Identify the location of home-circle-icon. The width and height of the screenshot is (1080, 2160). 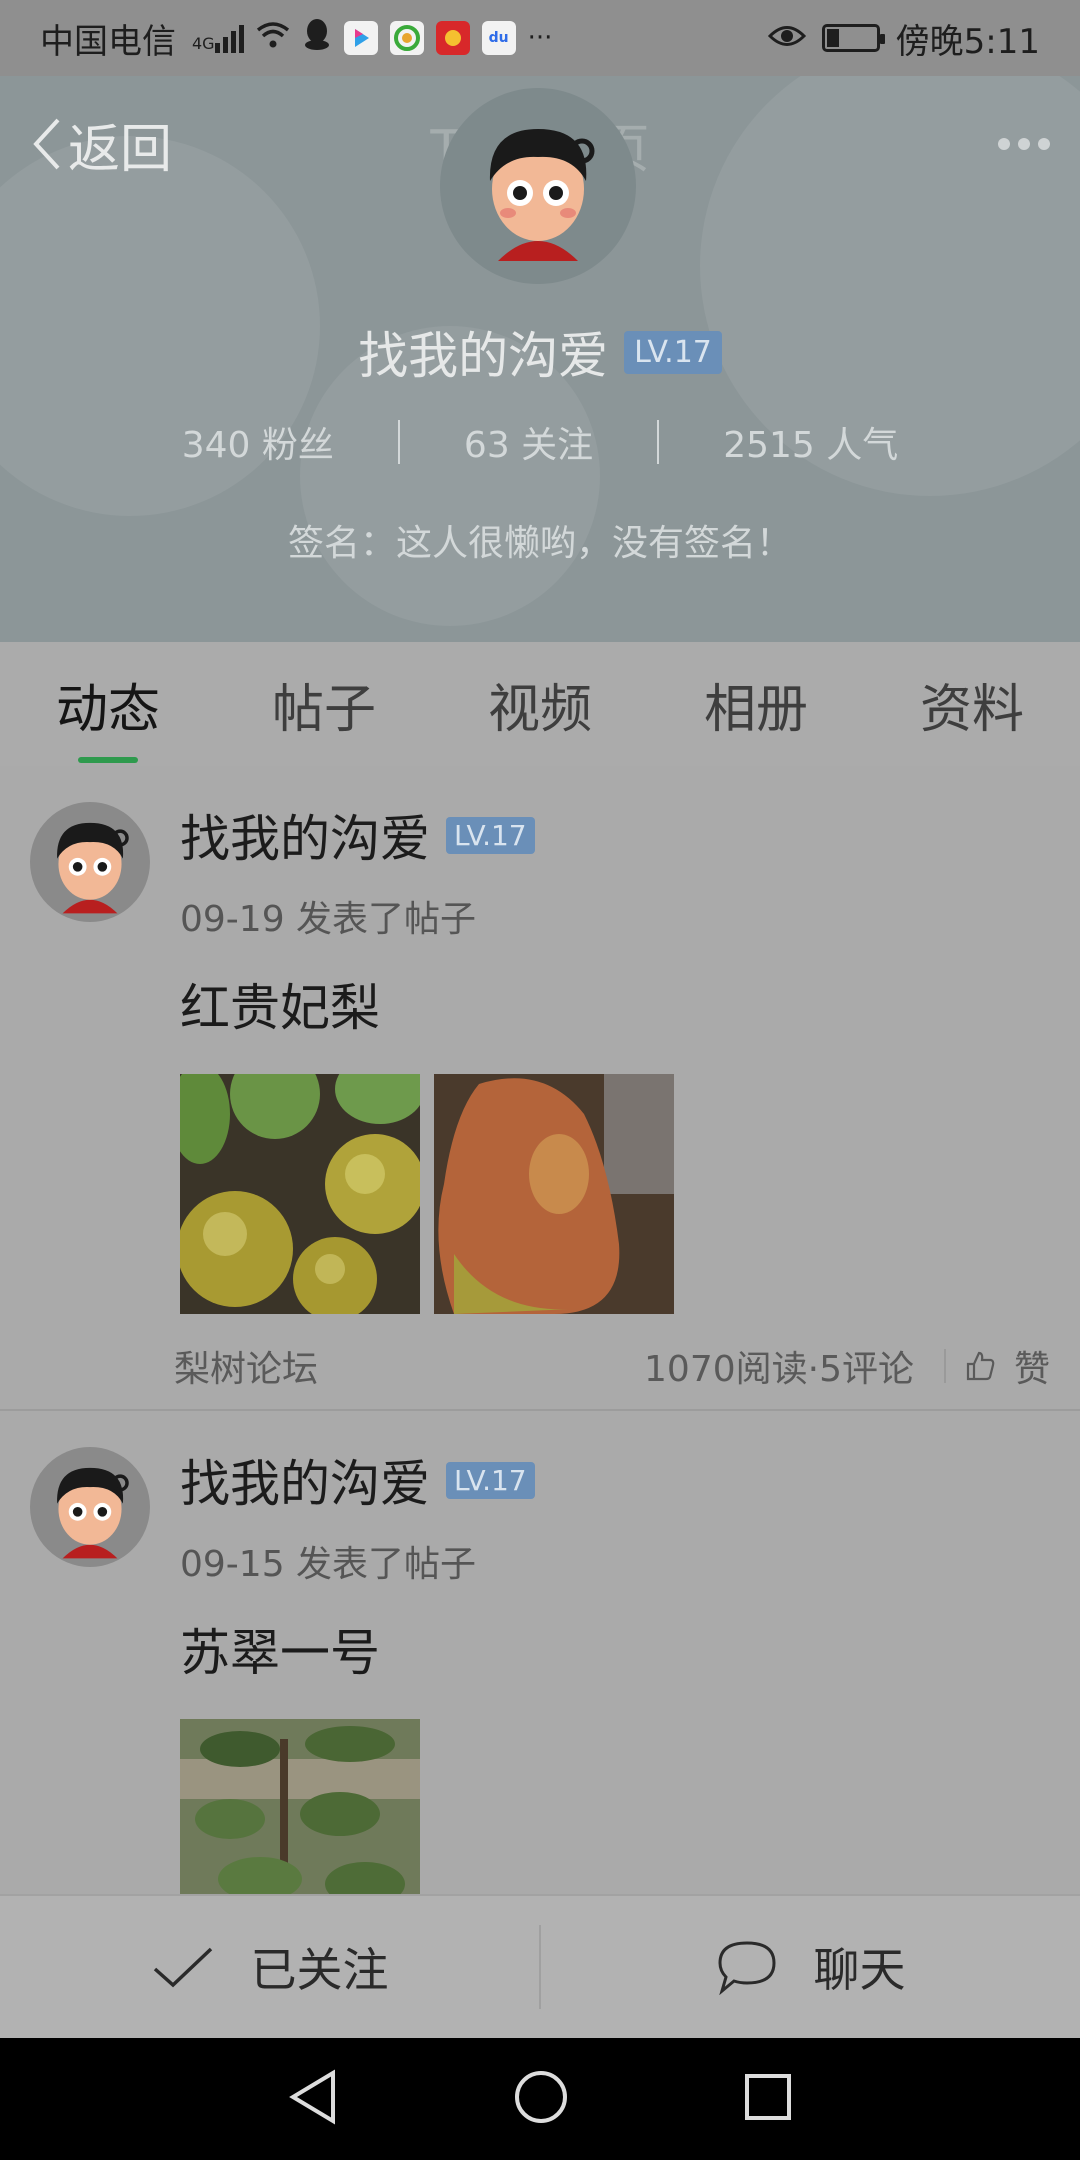
(541, 2099).